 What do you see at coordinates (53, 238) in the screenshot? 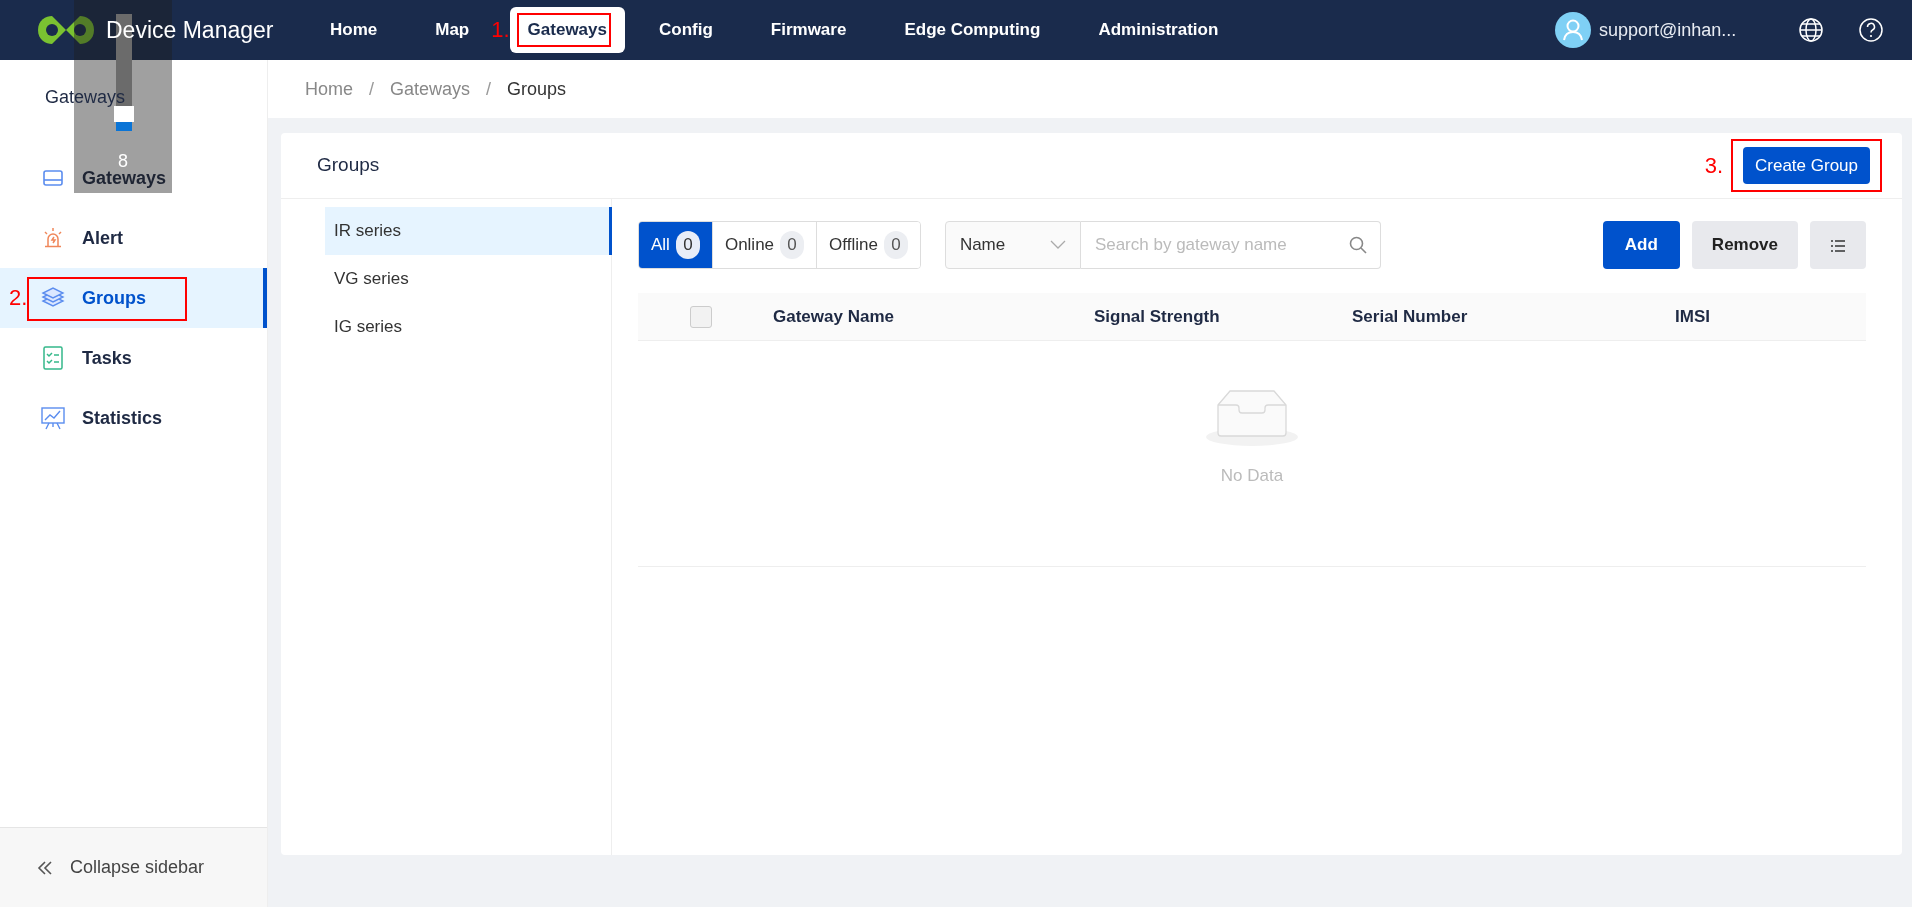
I see `alarm-icon` at bounding box center [53, 238].